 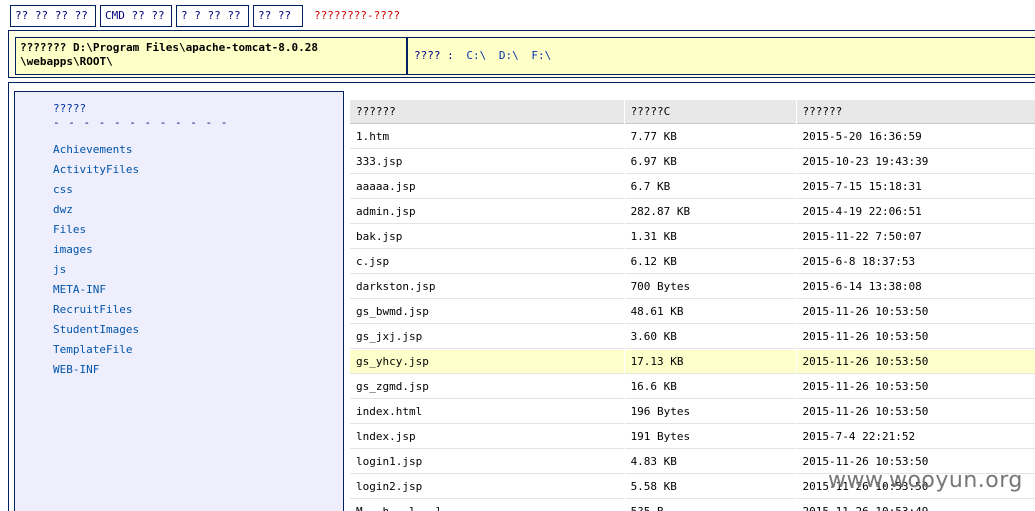 I want to click on cell-name: 333.jsp, so click(x=487, y=162).